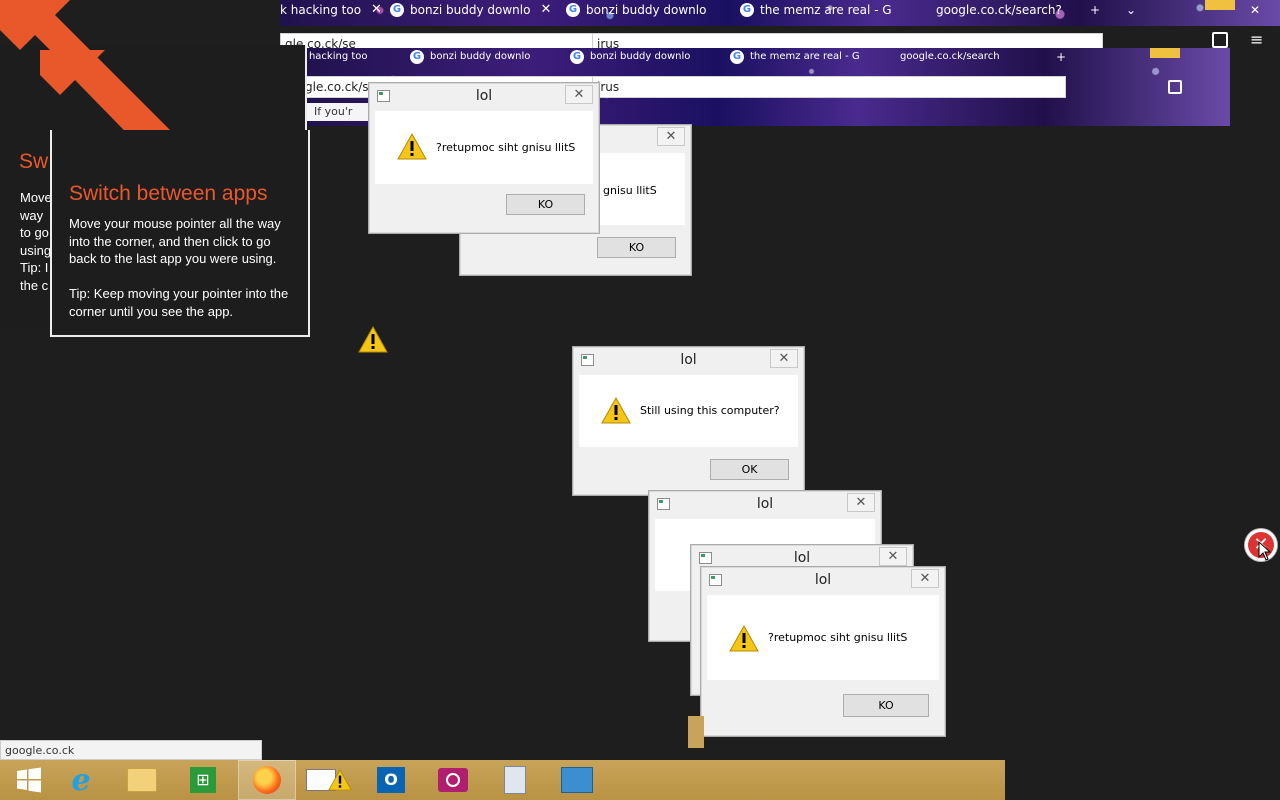 This screenshot has width=1280, height=800. I want to click on message-dialog: lol ✕ Still using this computer? OK, so click(688, 421).